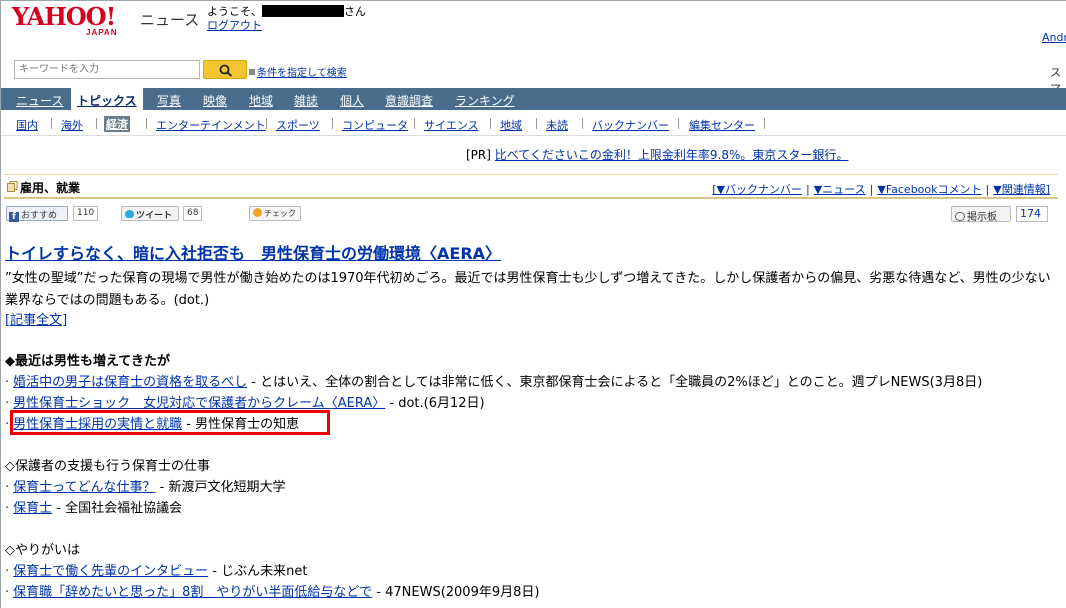 The image size is (1066, 608). What do you see at coordinates (261, 100) in the screenshot?
I see `nav-region: 地域` at bounding box center [261, 100].